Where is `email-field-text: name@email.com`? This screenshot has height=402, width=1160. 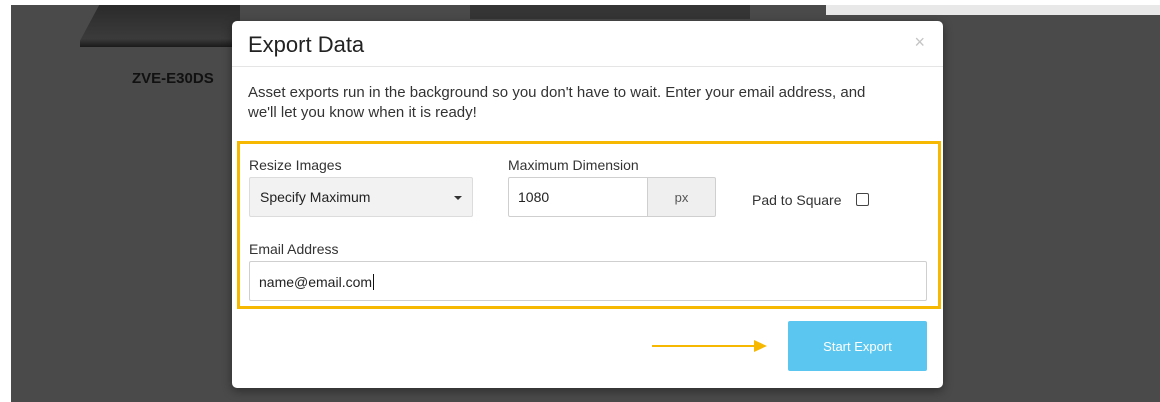 email-field-text: name@email.com is located at coordinates (316, 282).